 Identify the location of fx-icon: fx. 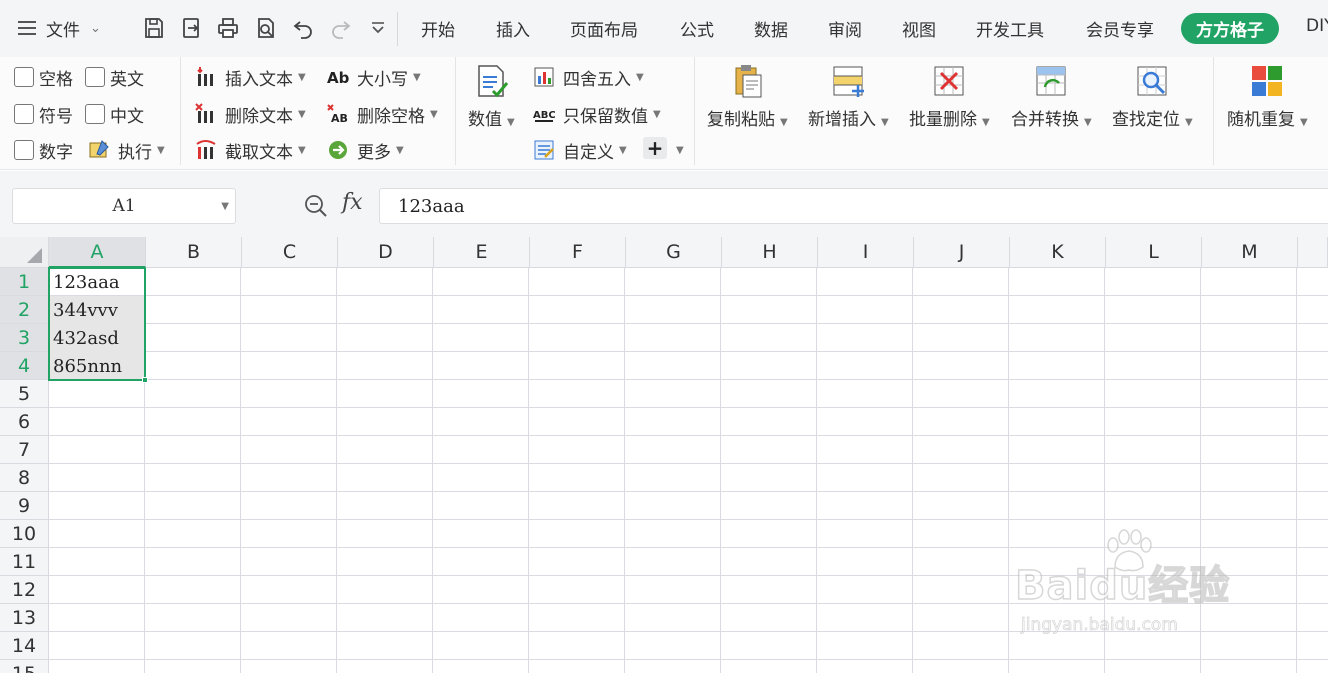
(352, 202).